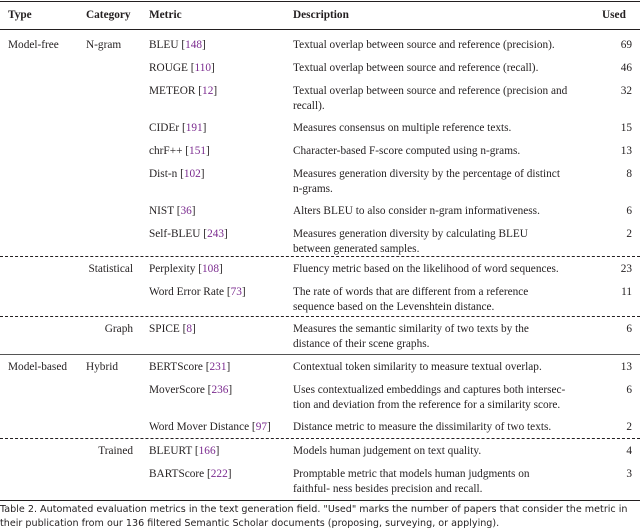 The width and height of the screenshot is (640, 531). Describe the element at coordinates (171, 451) in the screenshot. I see `metric-name: BLEURT` at that location.